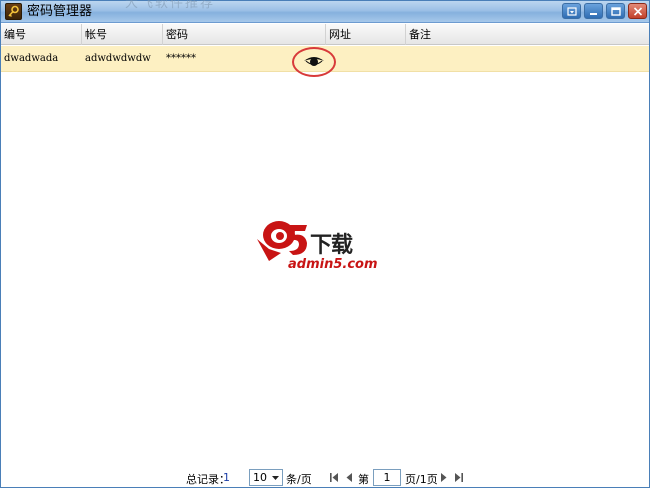 The height and width of the screenshot is (488, 650). I want to click on total-records-value: 1, so click(226, 477).